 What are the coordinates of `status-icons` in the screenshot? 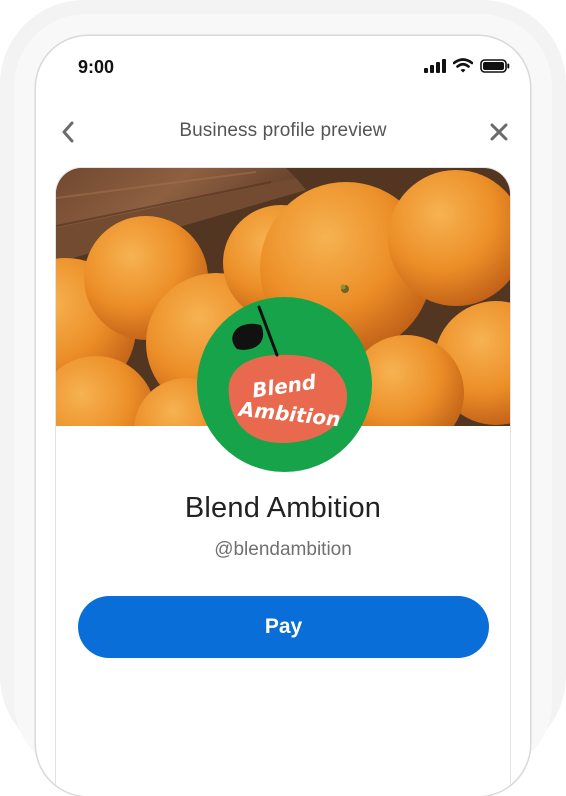 It's located at (467, 65).